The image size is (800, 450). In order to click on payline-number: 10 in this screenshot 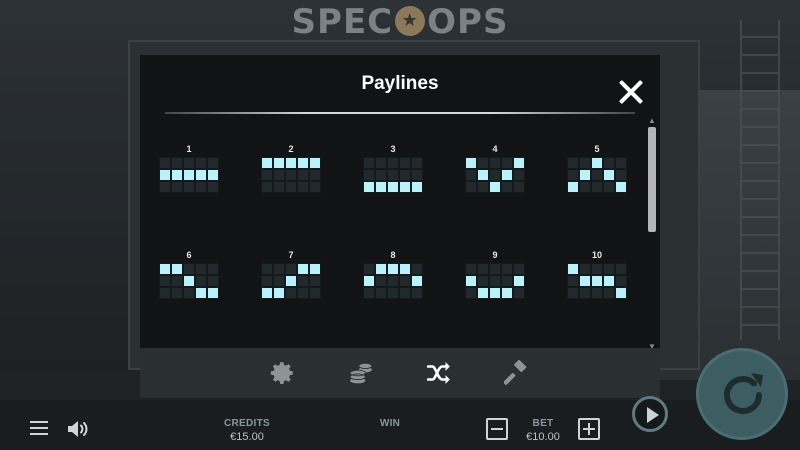, I will do `click(596, 255)`.